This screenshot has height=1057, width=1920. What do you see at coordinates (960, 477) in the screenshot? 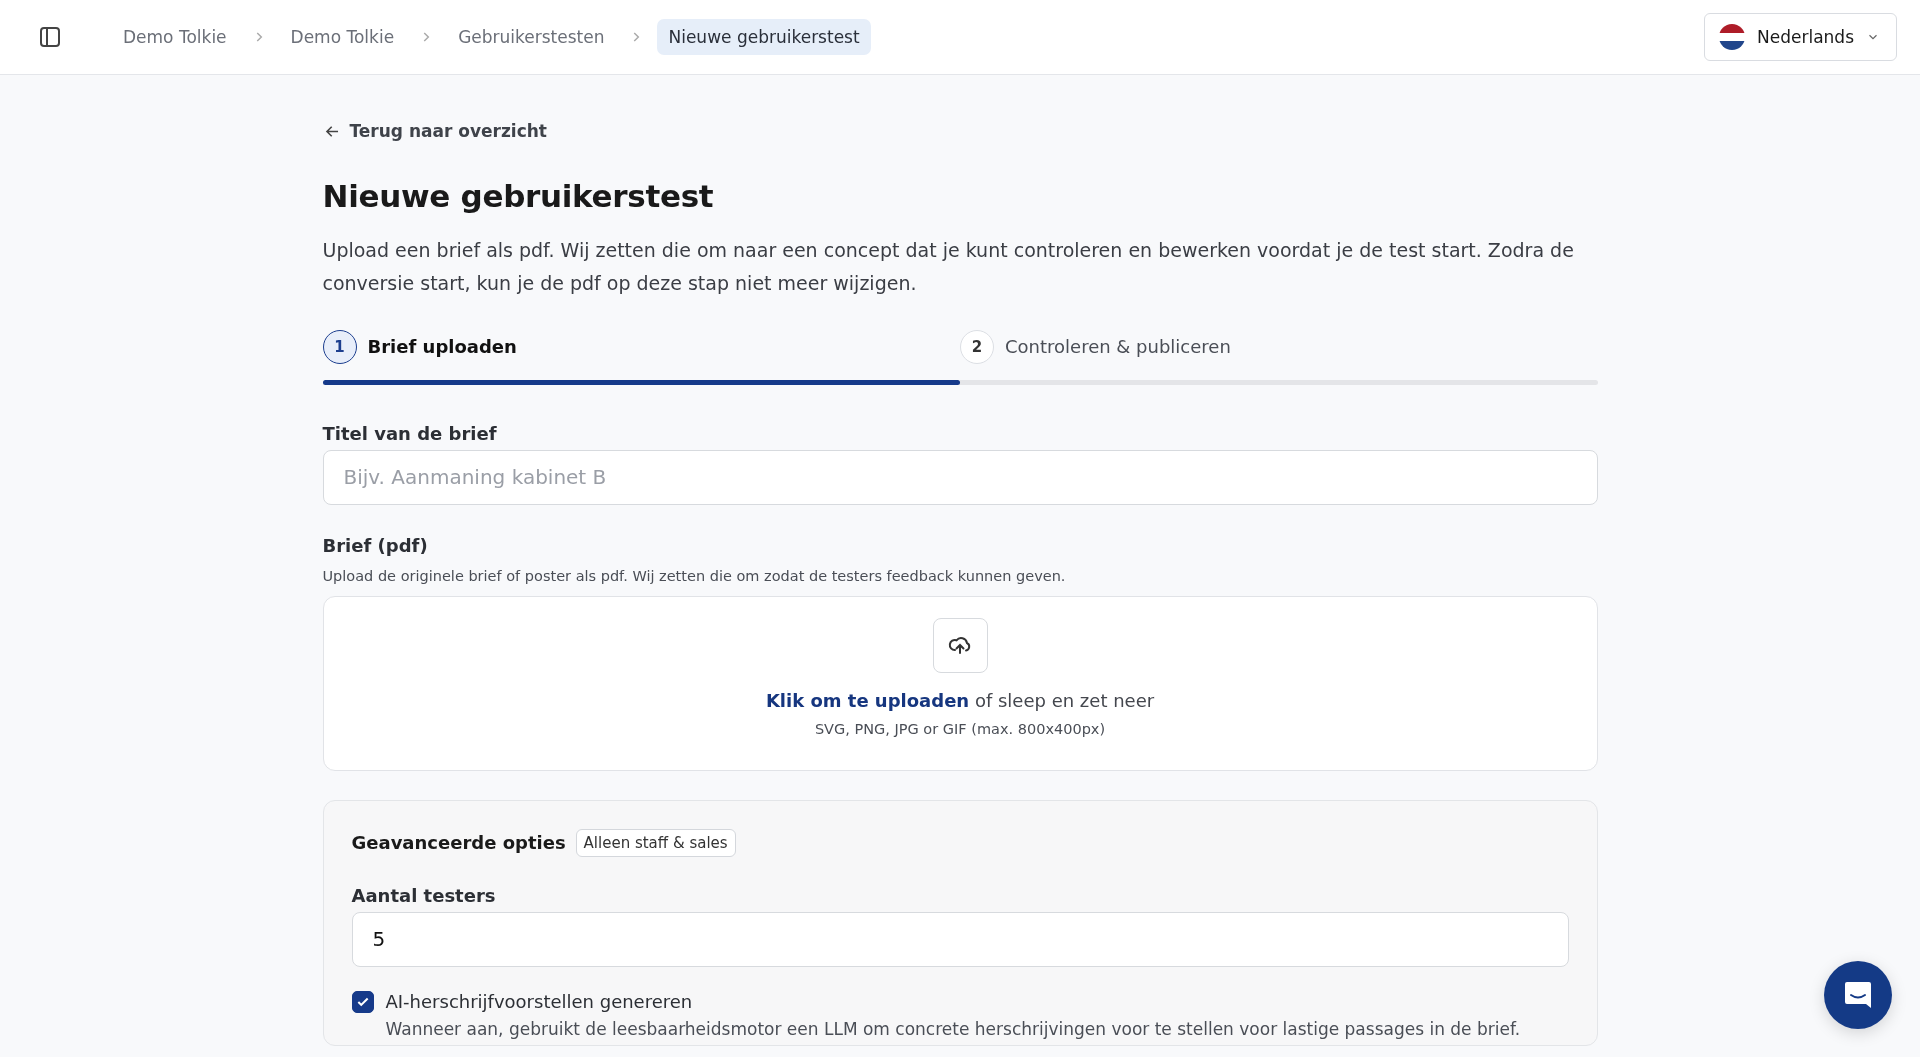
I see `title-input: Bijv. Aanmaning kabinet B` at bounding box center [960, 477].